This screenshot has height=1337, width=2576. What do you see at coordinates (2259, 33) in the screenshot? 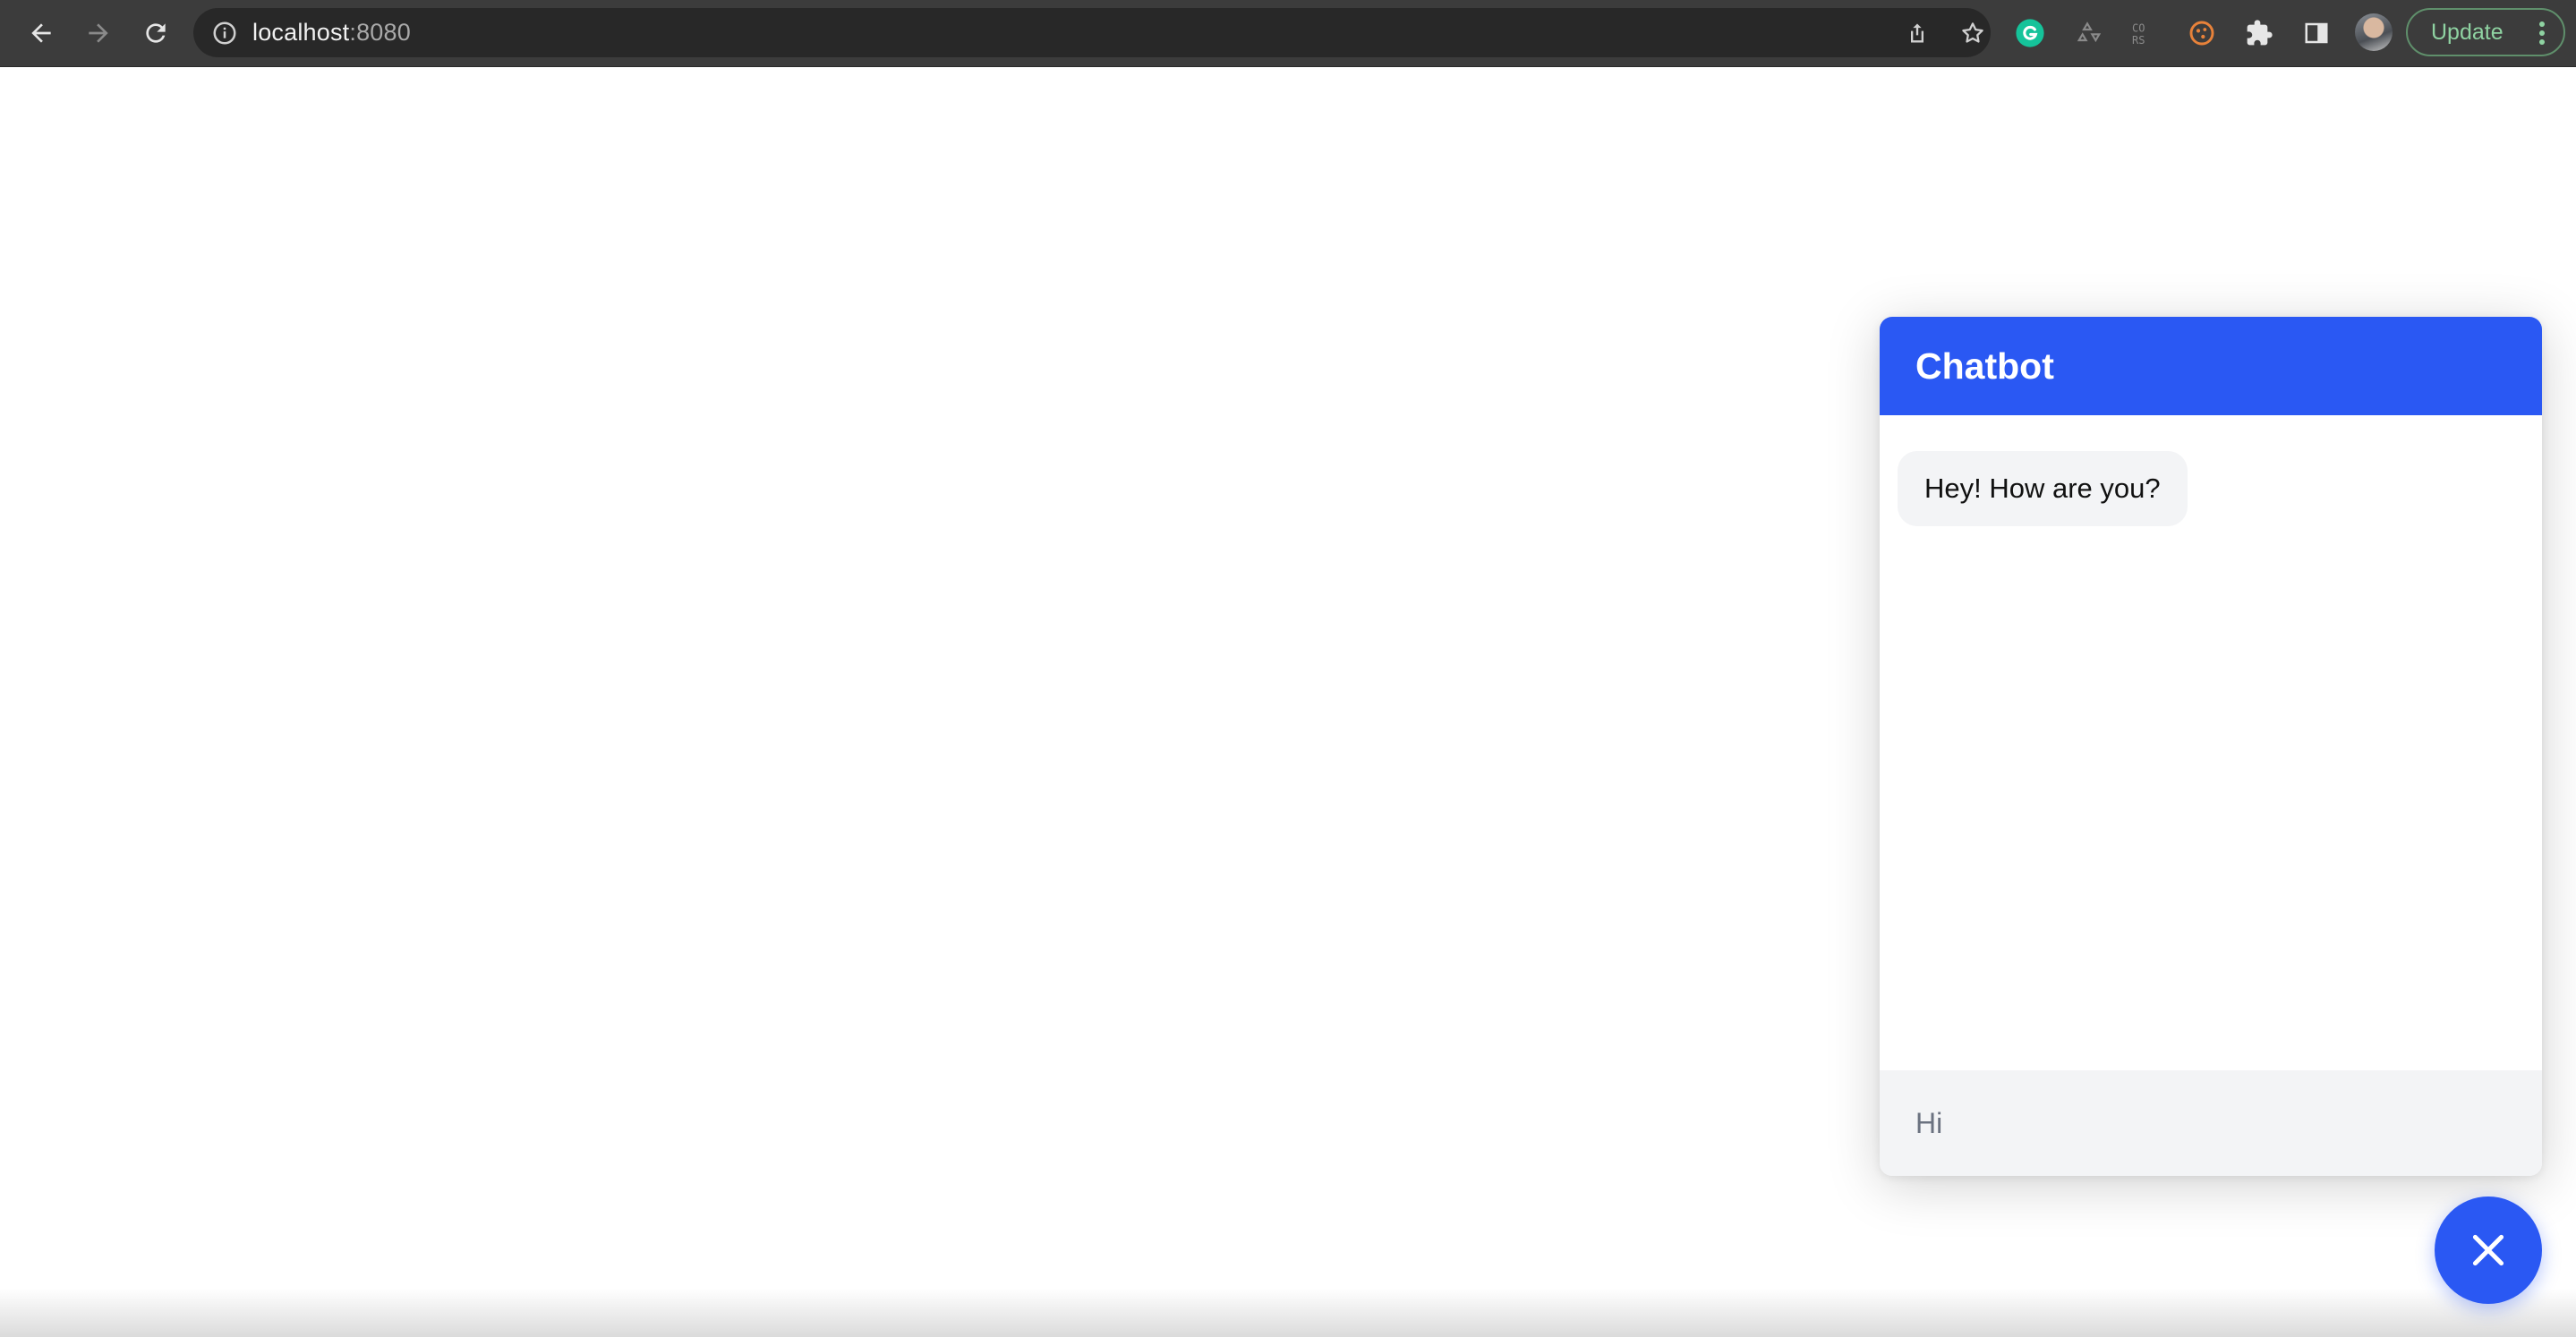
I see `puzzle-extensions-icon` at bounding box center [2259, 33].